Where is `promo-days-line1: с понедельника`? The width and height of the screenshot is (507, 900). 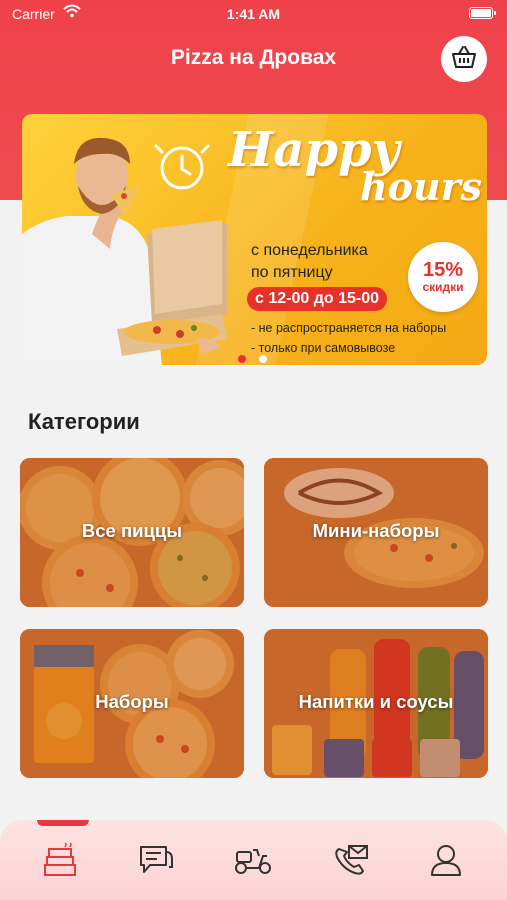
promo-days-line1: с понедельника is located at coordinates (309, 250).